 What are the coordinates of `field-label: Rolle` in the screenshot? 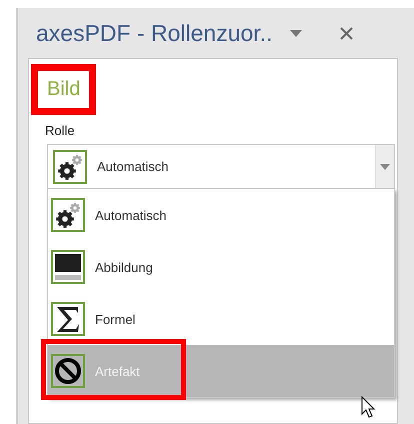 It's located at (60, 130).